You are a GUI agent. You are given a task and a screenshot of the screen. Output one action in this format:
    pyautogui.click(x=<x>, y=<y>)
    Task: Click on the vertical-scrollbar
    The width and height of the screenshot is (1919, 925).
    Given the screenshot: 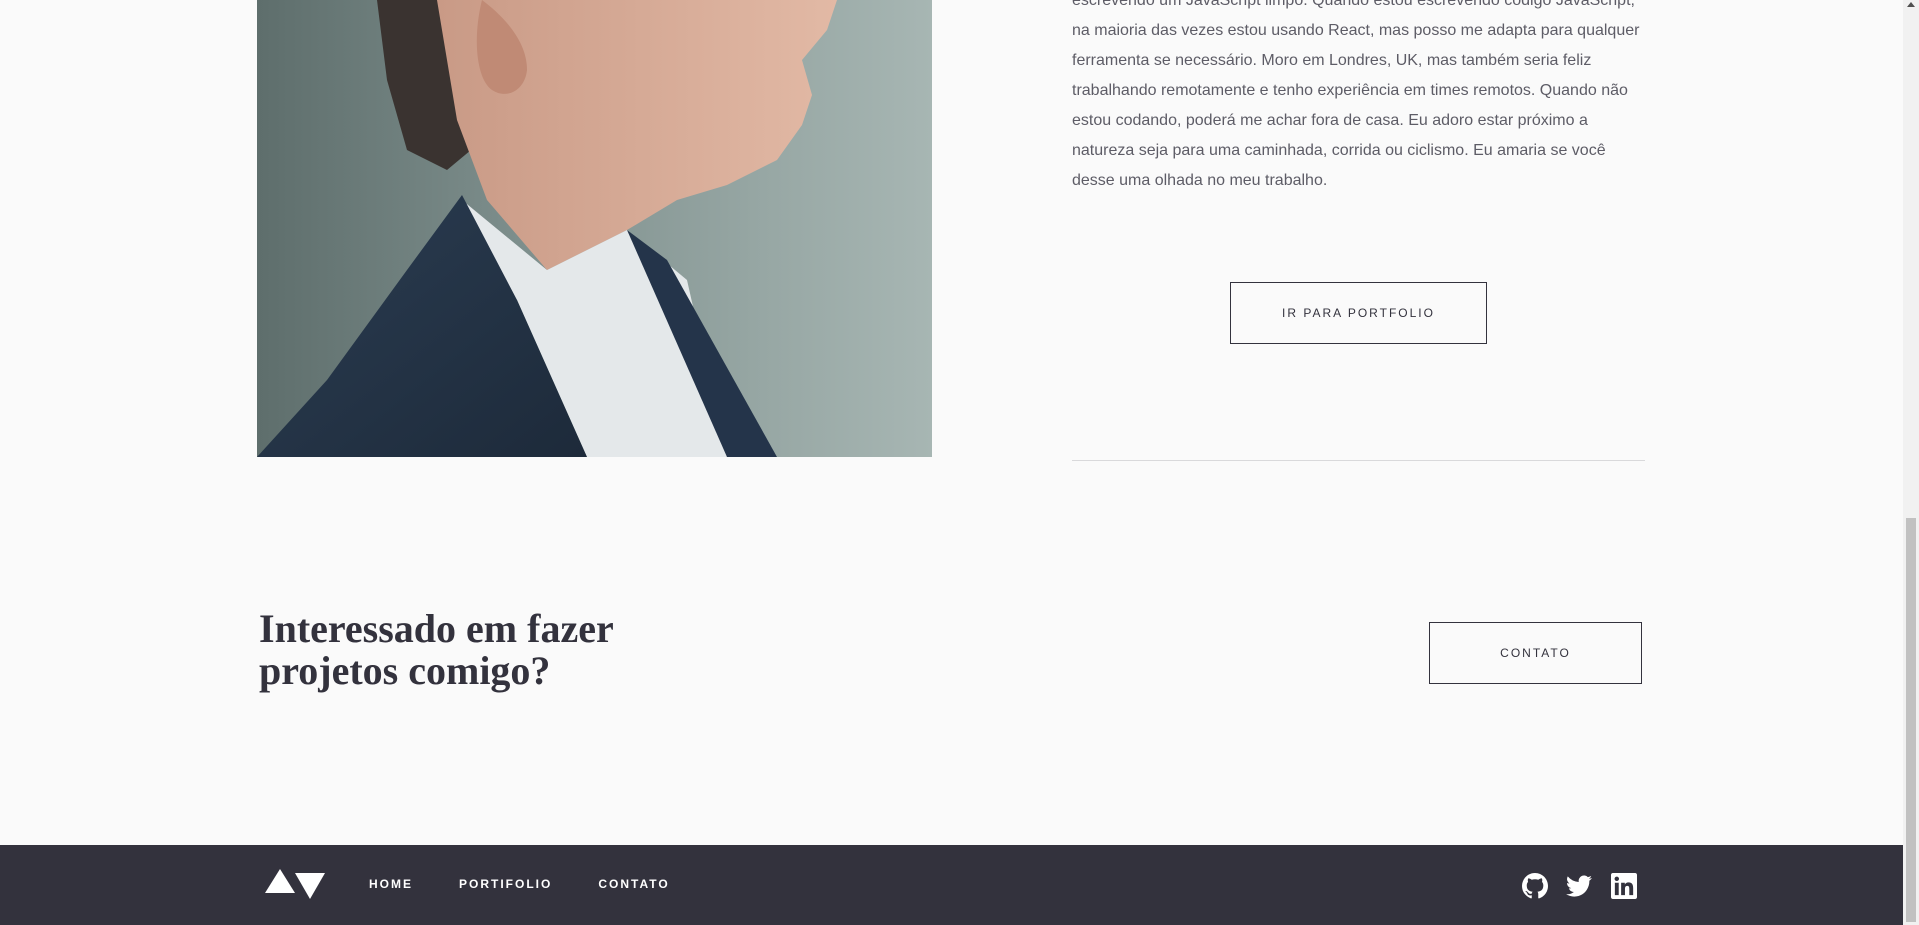 What is the action you would take?
    pyautogui.click(x=1911, y=462)
    